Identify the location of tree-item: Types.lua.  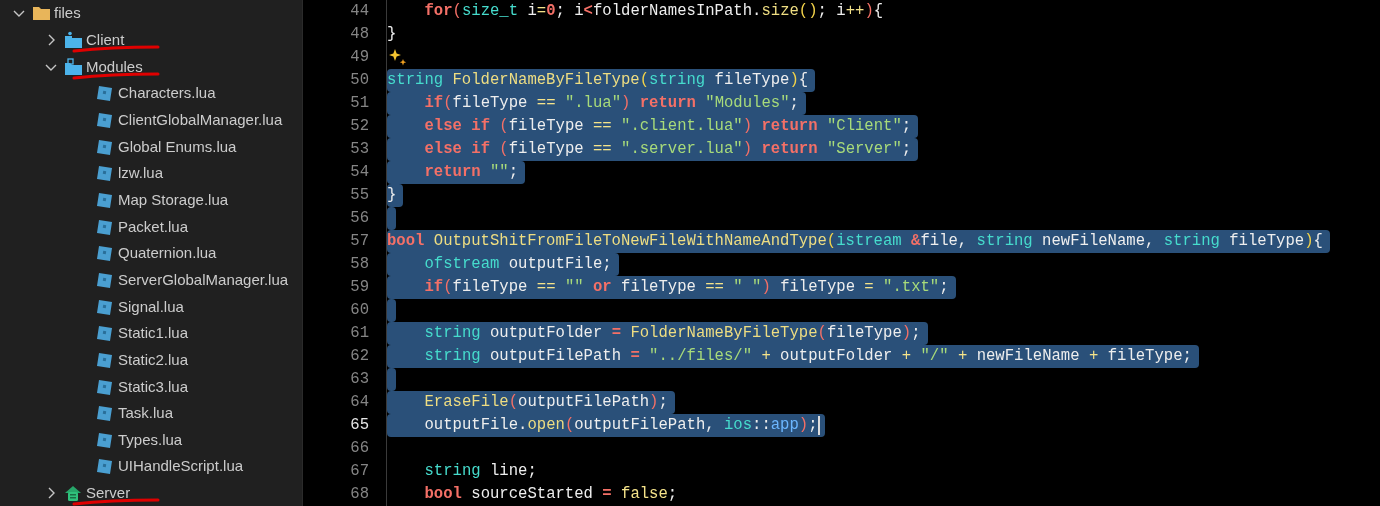
(150, 439).